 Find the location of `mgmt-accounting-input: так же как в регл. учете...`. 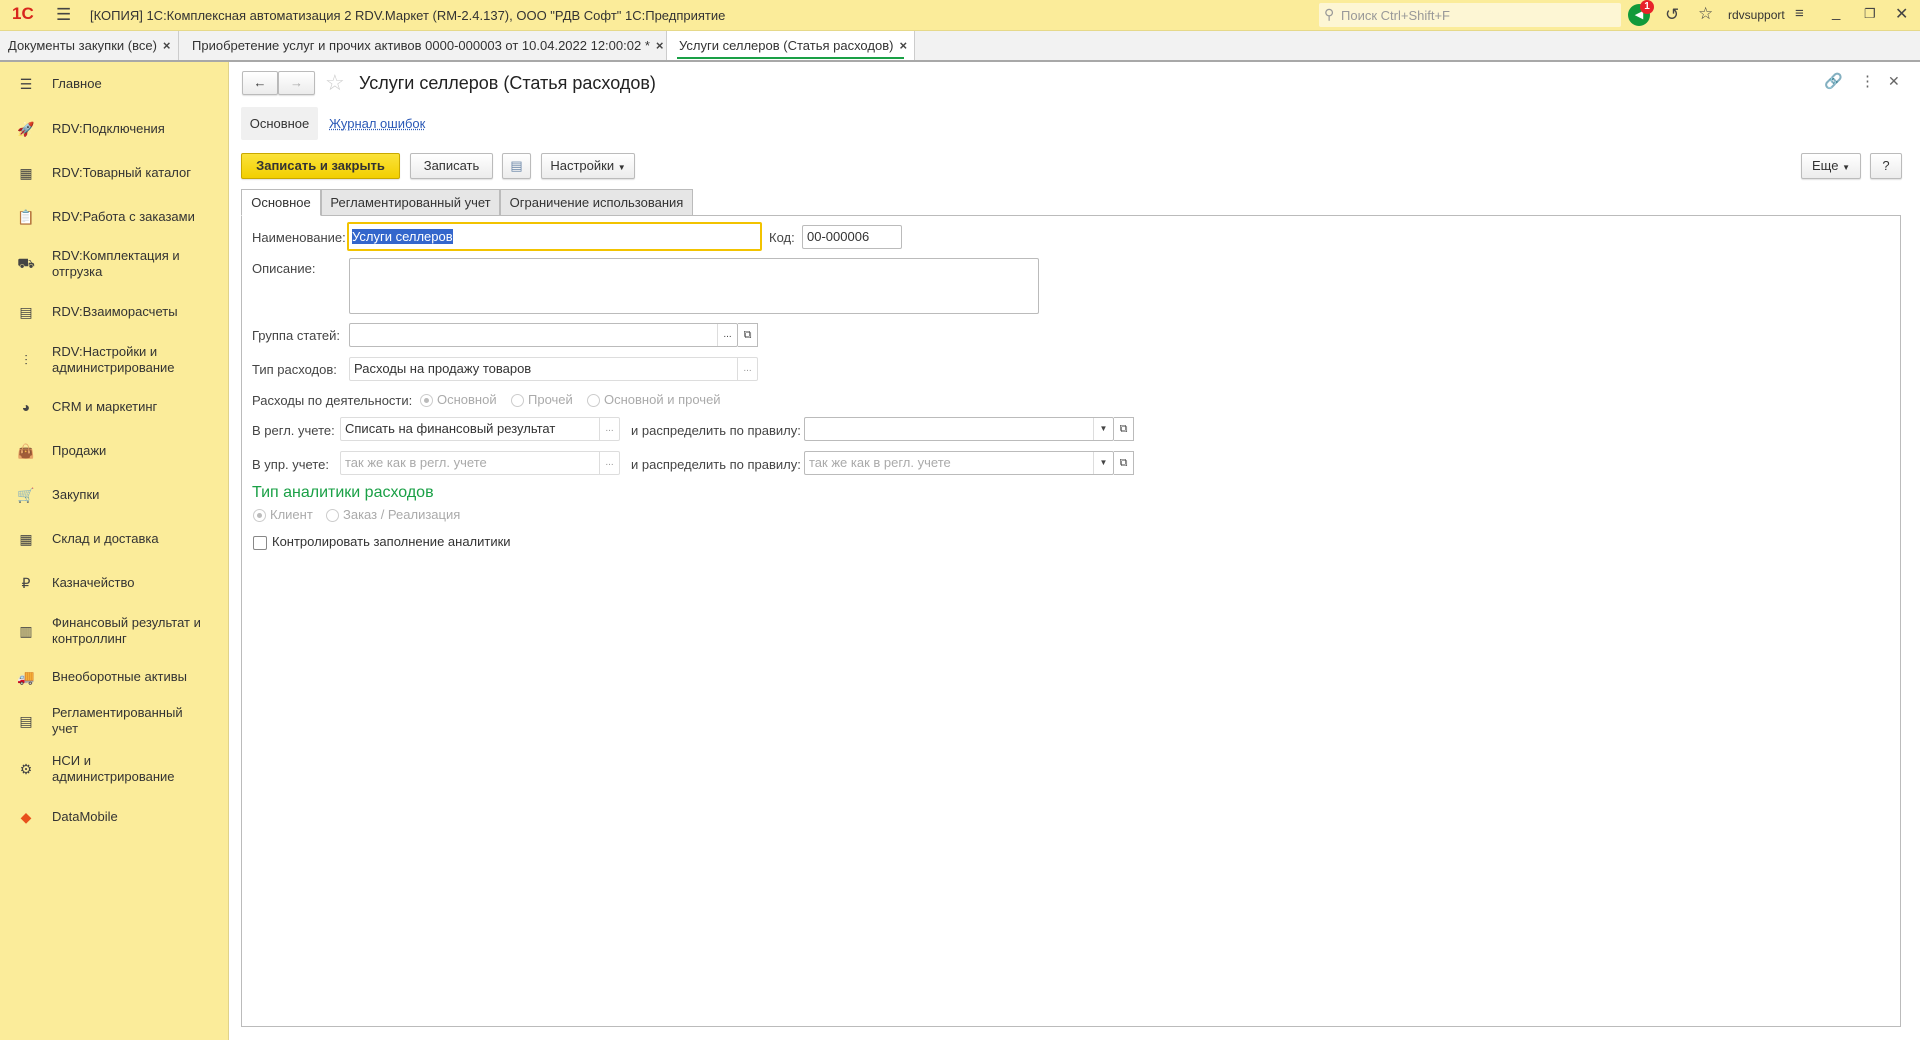

mgmt-accounting-input: так же как в регл. учете... is located at coordinates (480, 463).